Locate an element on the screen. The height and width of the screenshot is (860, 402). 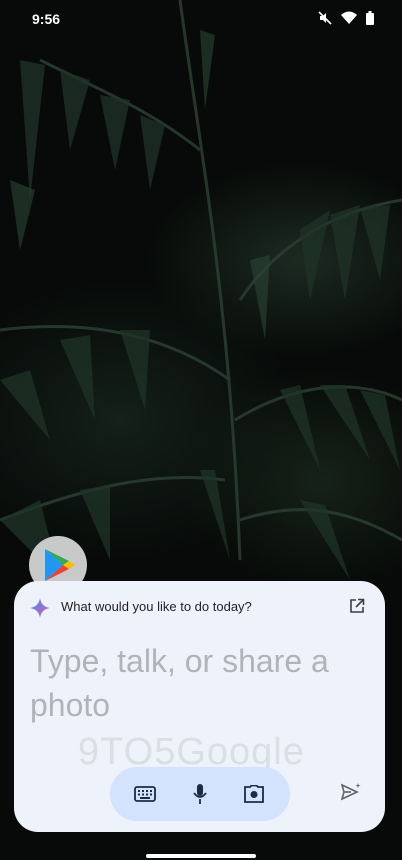
prompt-input: Type, talk, or share a photo is located at coordinates (195, 683).